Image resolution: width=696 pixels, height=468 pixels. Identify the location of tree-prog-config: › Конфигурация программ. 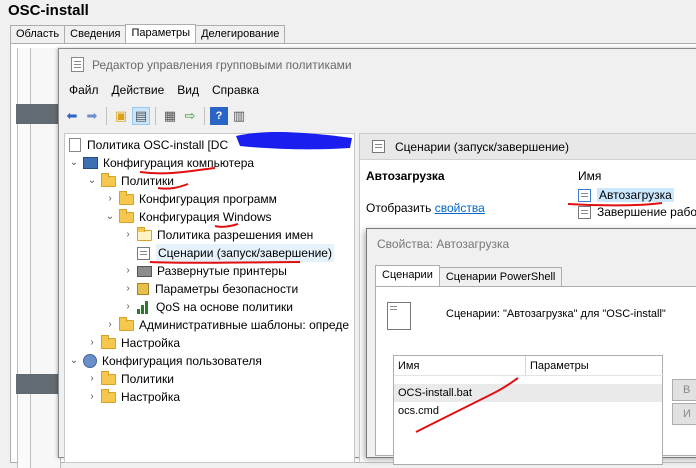
(191, 199).